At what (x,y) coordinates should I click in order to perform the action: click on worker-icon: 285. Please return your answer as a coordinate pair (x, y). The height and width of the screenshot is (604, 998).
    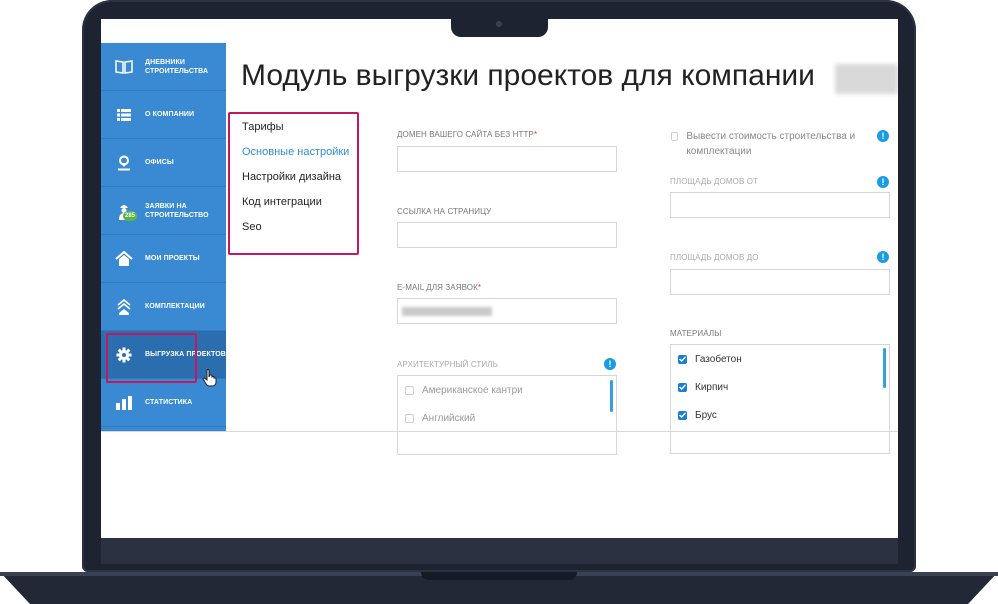
    Looking at the image, I should click on (126, 211).